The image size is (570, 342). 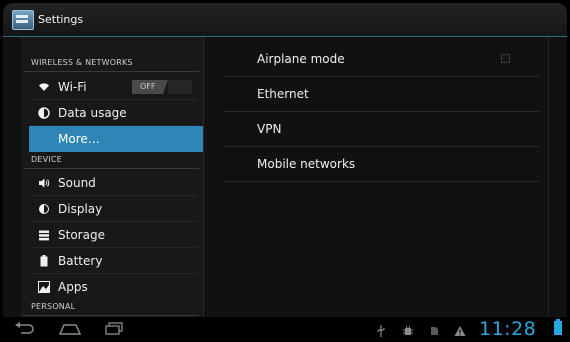 What do you see at coordinates (285, 328) in the screenshot?
I see `system-bar: 11:28` at bounding box center [285, 328].